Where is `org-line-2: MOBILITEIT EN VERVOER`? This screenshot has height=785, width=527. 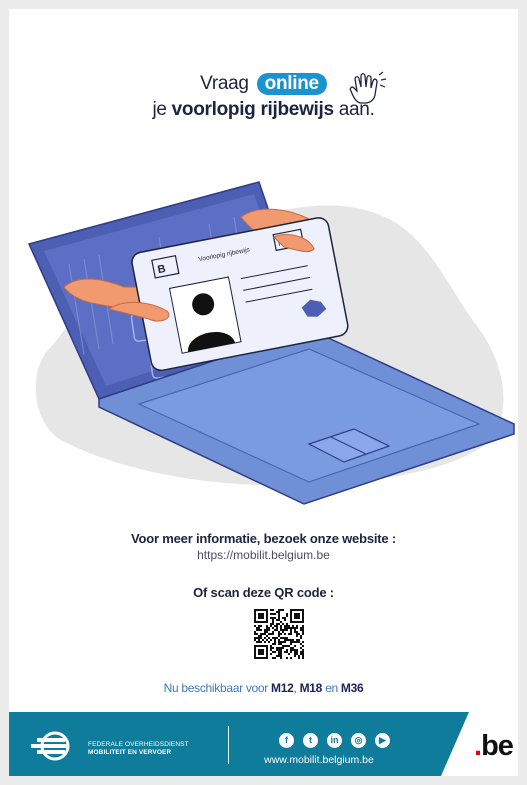
org-line-2: MOBILITEIT EN VERVOER is located at coordinates (130, 752).